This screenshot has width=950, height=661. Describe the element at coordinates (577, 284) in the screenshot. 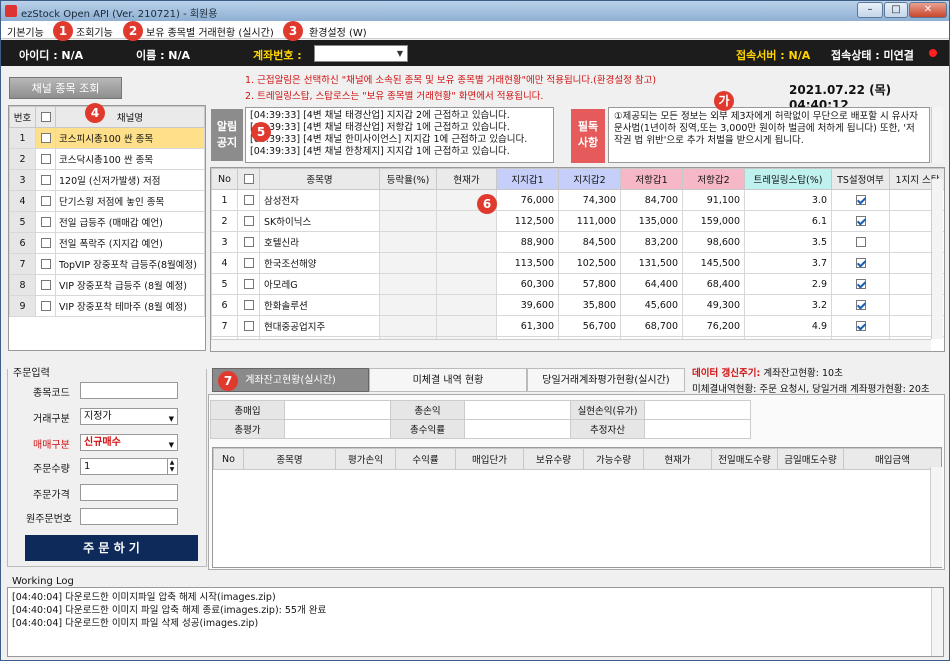

I see `stock-row: 5 아모레G 60,300 57,800 64,400 68,400 2.9` at that location.